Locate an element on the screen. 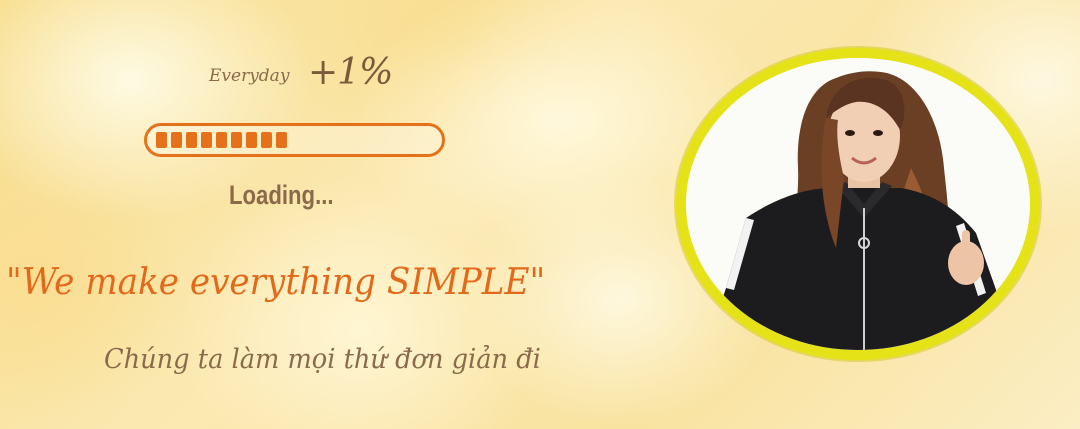 The width and height of the screenshot is (1080, 429). sub-slogan: Chúng ta làm mọi thứ đơn giản đi is located at coordinates (322, 359).